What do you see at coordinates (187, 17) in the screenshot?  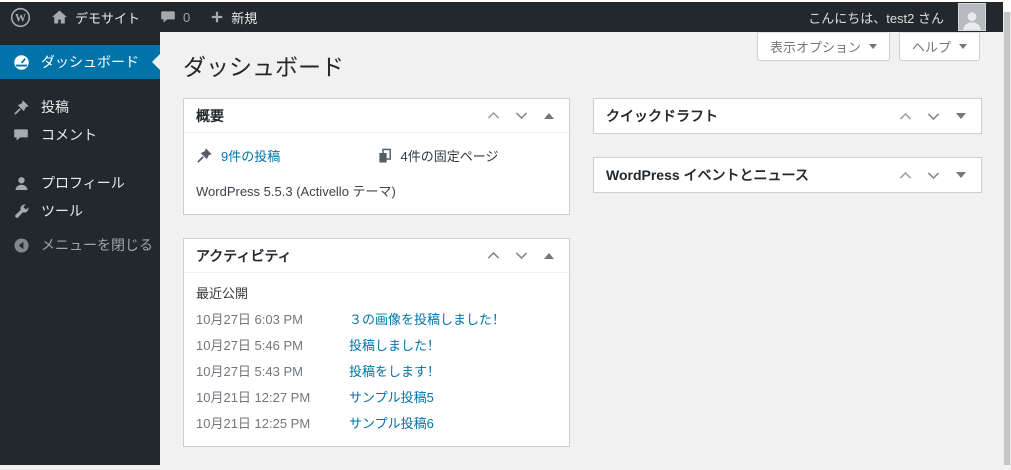 I see `comment-count: 0` at bounding box center [187, 17].